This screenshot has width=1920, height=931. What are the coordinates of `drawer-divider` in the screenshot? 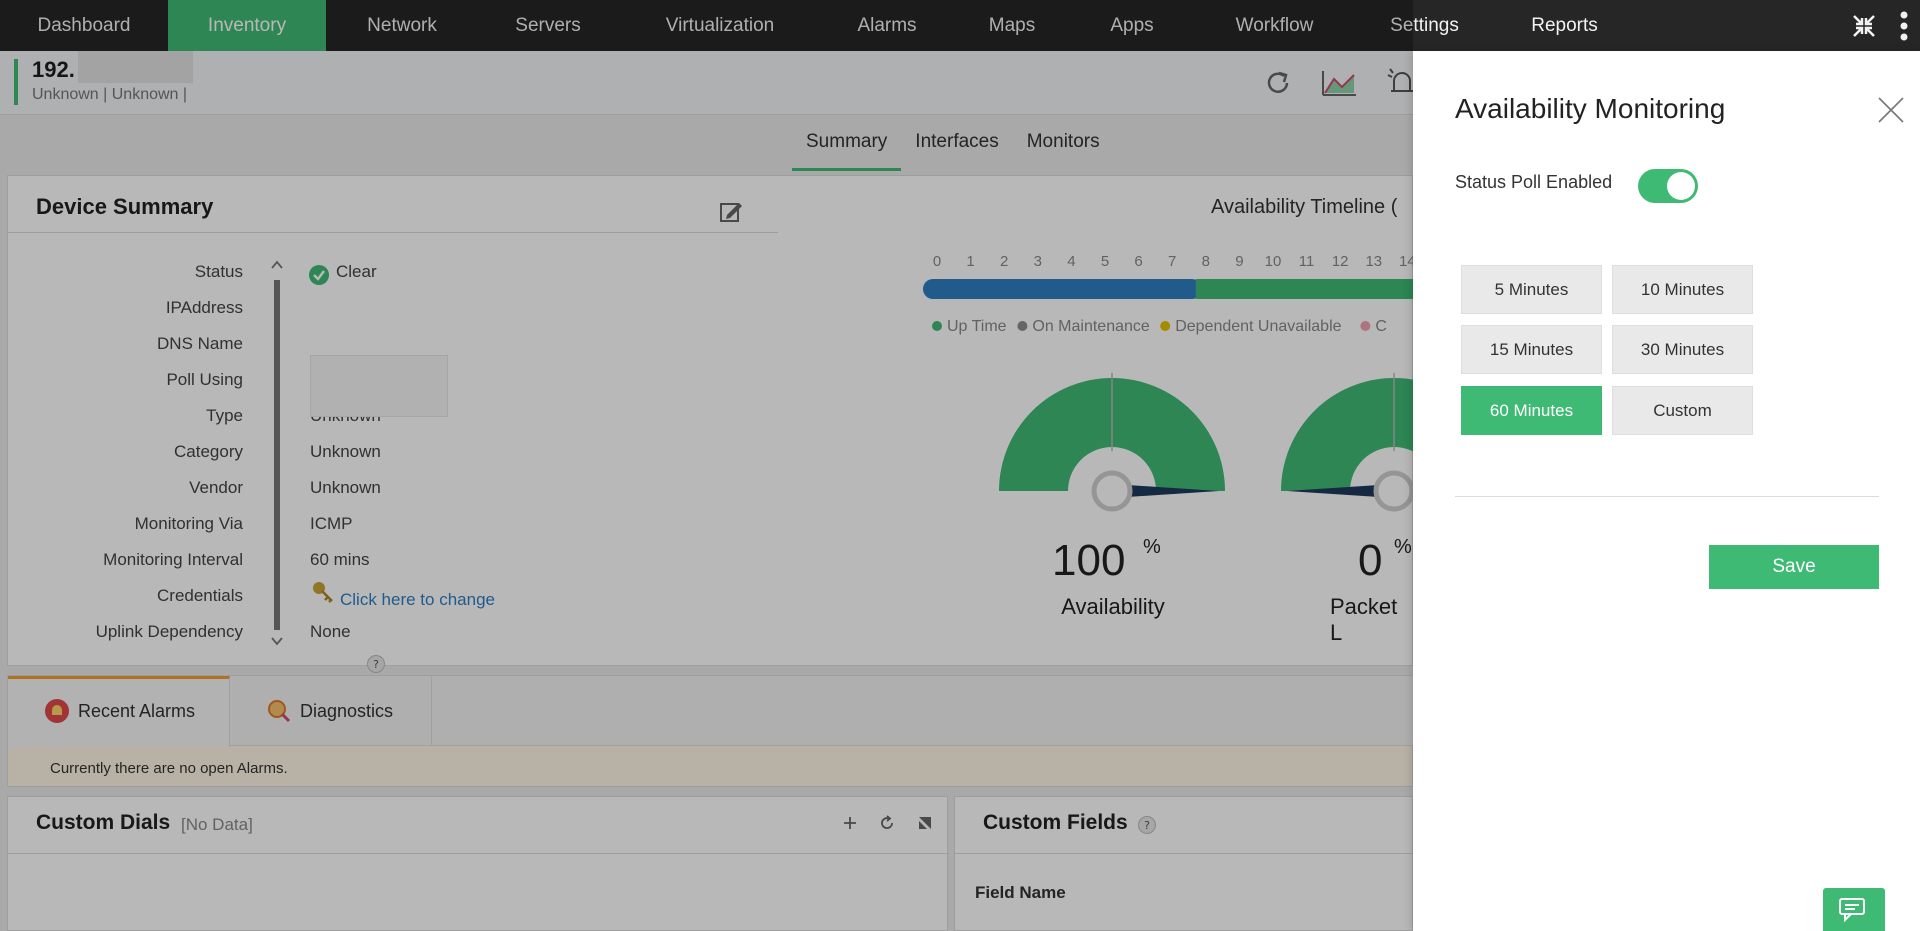 It's located at (1667, 496).